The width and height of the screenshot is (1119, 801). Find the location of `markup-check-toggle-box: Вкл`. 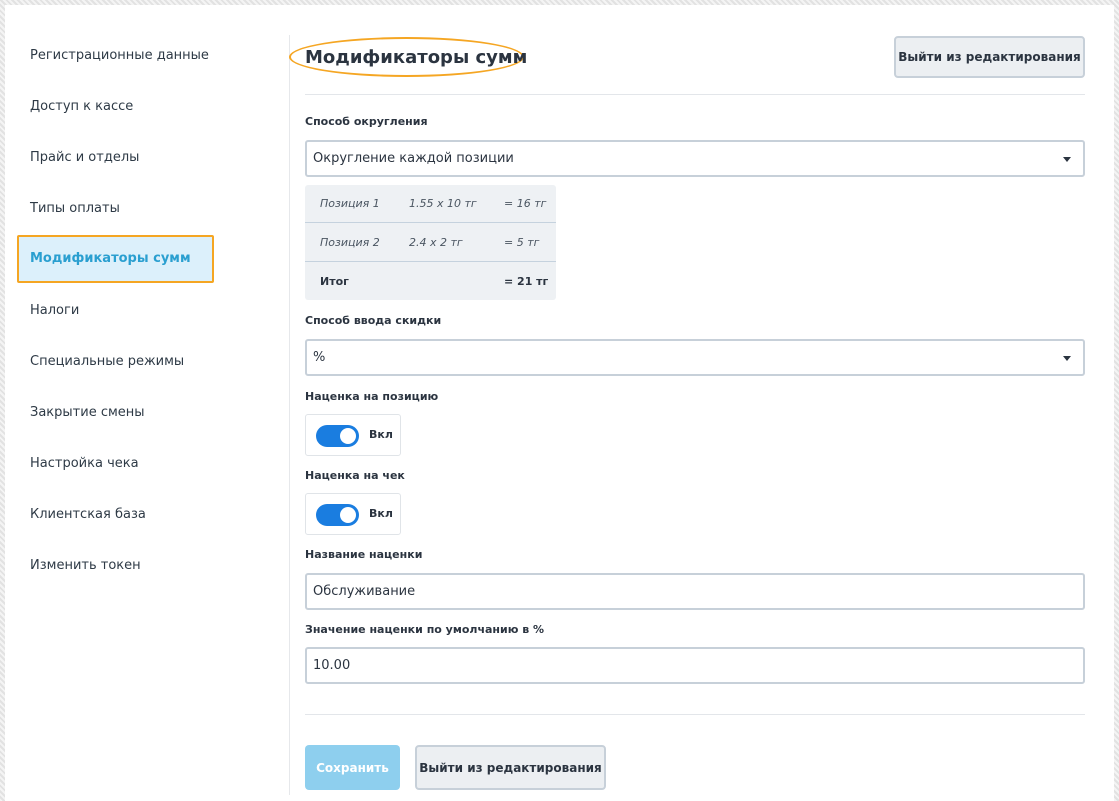

markup-check-toggle-box: Вкл is located at coordinates (353, 514).